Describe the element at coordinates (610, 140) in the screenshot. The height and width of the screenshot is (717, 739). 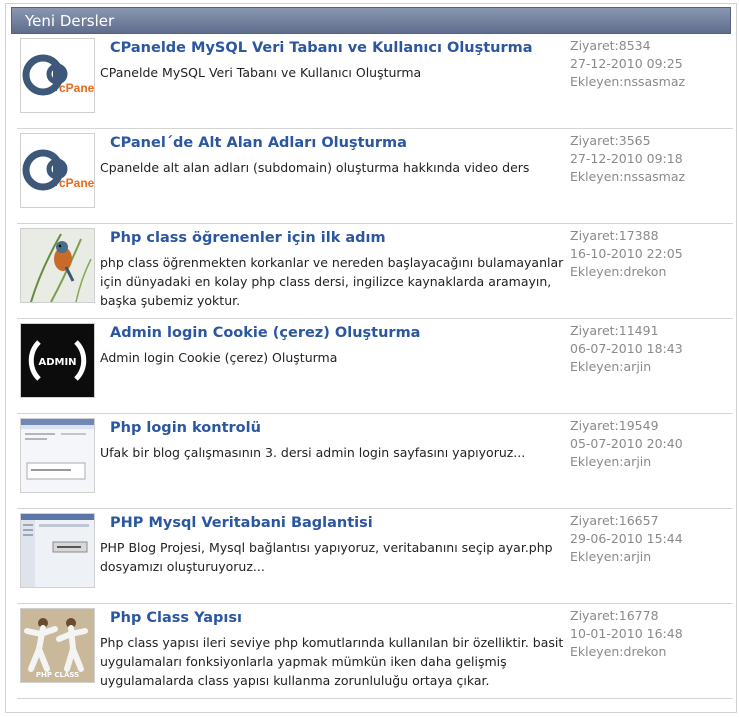
I see `view-count: Ziyaret:3565` at that location.